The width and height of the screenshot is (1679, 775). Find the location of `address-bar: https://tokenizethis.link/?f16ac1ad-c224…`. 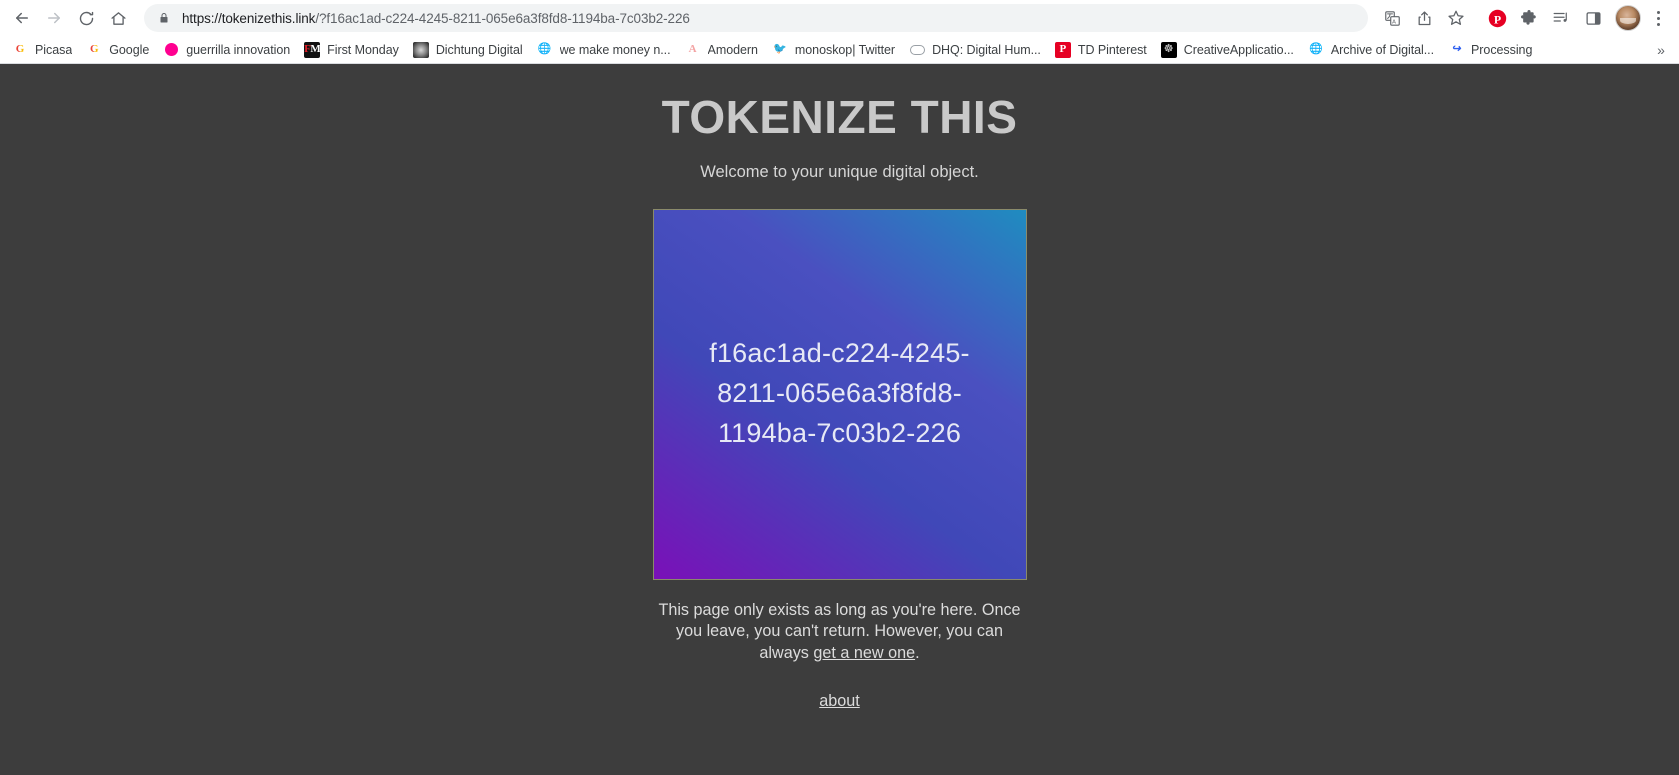

address-bar: https://tokenizethis.link/?f16ac1ad-c224… is located at coordinates (756, 18).